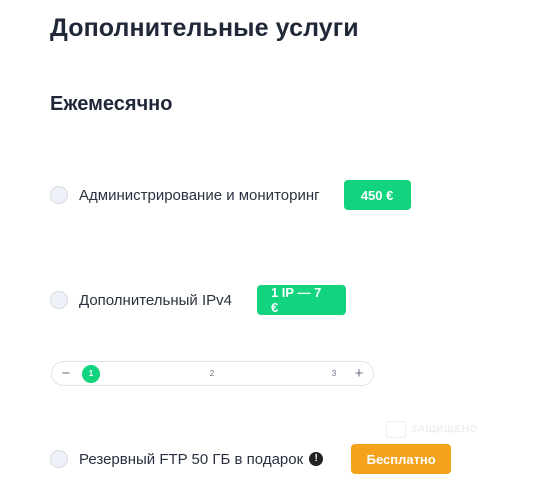  Describe the element at coordinates (401, 459) in the screenshot. I see `free-badge: Бесплатно` at that location.